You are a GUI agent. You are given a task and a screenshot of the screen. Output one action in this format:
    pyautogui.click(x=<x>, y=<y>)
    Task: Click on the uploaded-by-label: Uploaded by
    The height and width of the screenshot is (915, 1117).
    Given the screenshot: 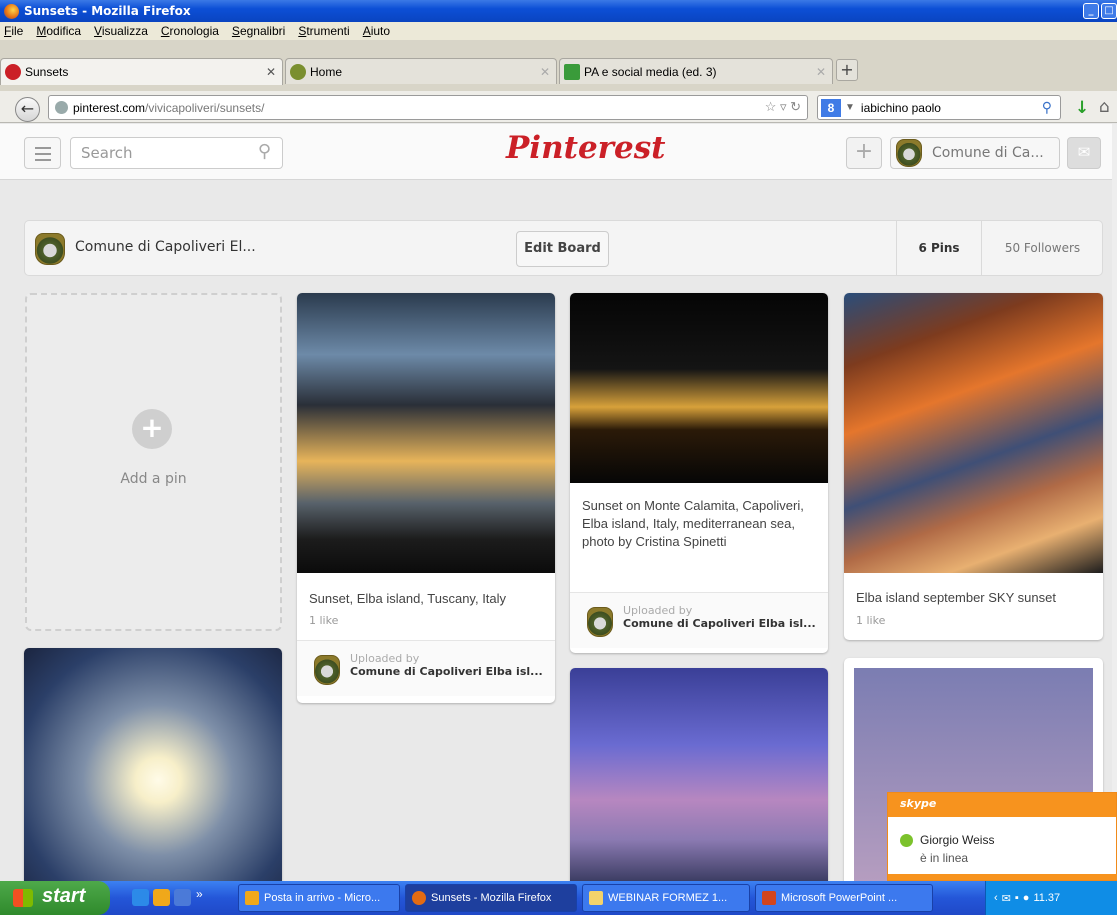 What is the action you would take?
    pyautogui.click(x=658, y=610)
    